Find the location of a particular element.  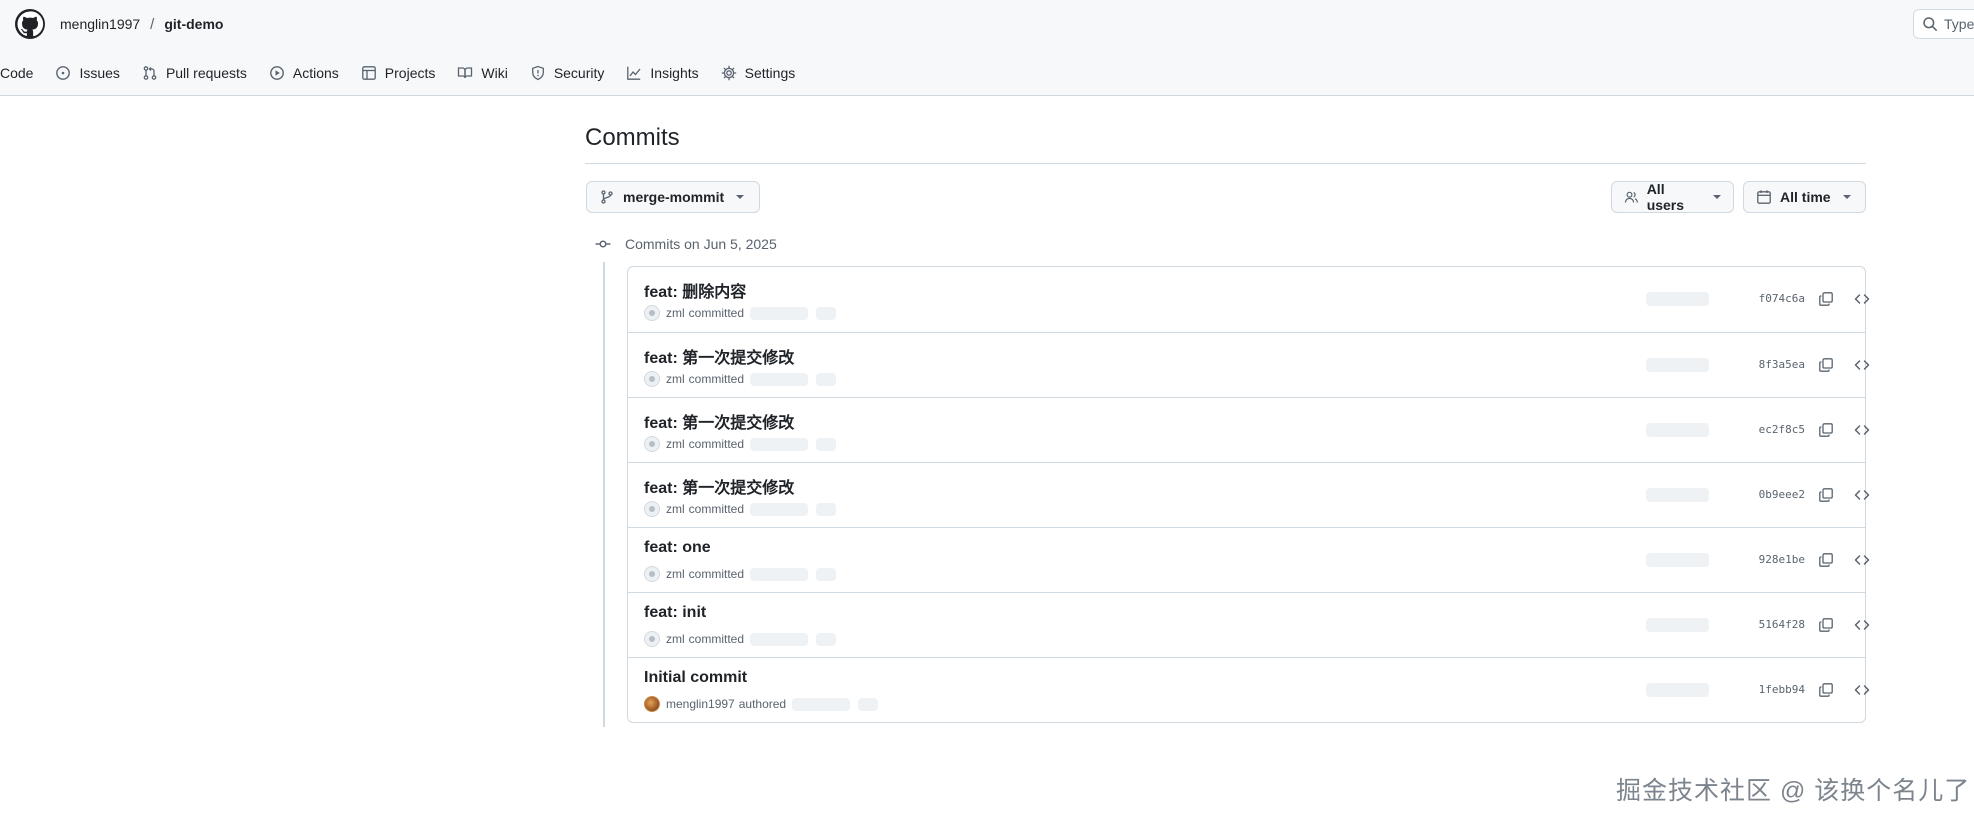

commit-sha-link: ec2f8c5 is located at coordinates (1765, 429).